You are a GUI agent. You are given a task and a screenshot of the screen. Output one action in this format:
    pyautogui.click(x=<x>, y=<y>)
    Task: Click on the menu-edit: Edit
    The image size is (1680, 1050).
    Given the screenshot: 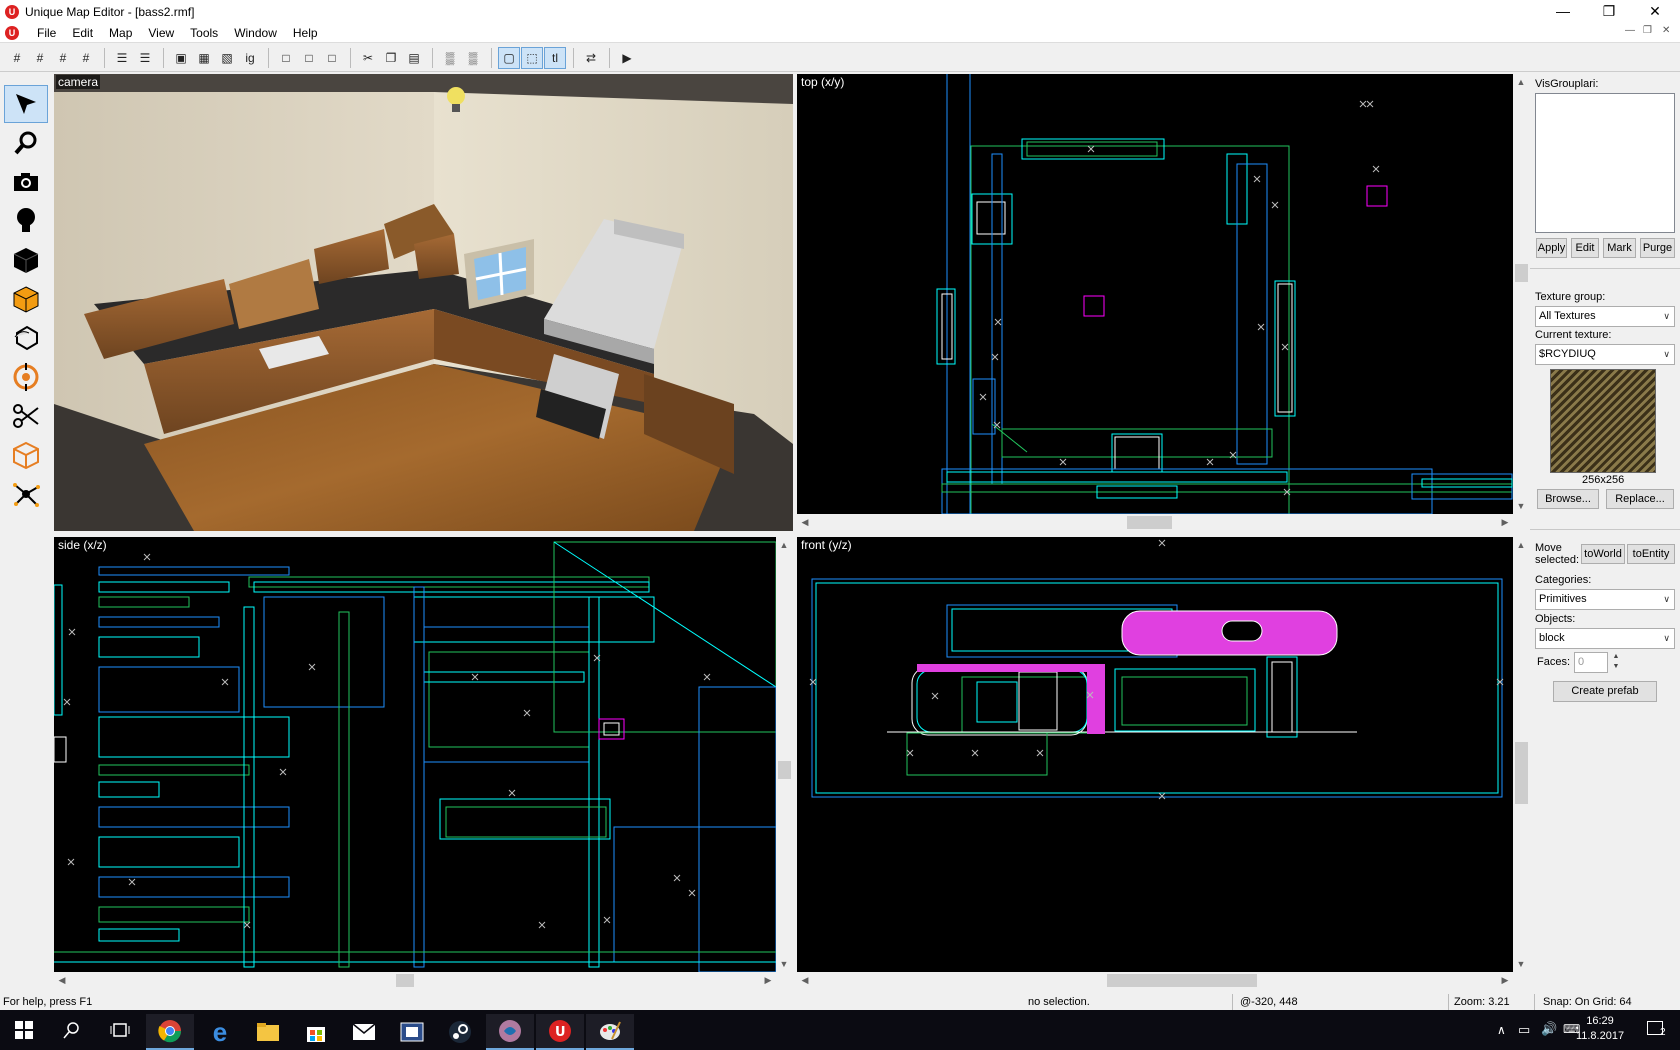 What is the action you would take?
    pyautogui.click(x=82, y=33)
    